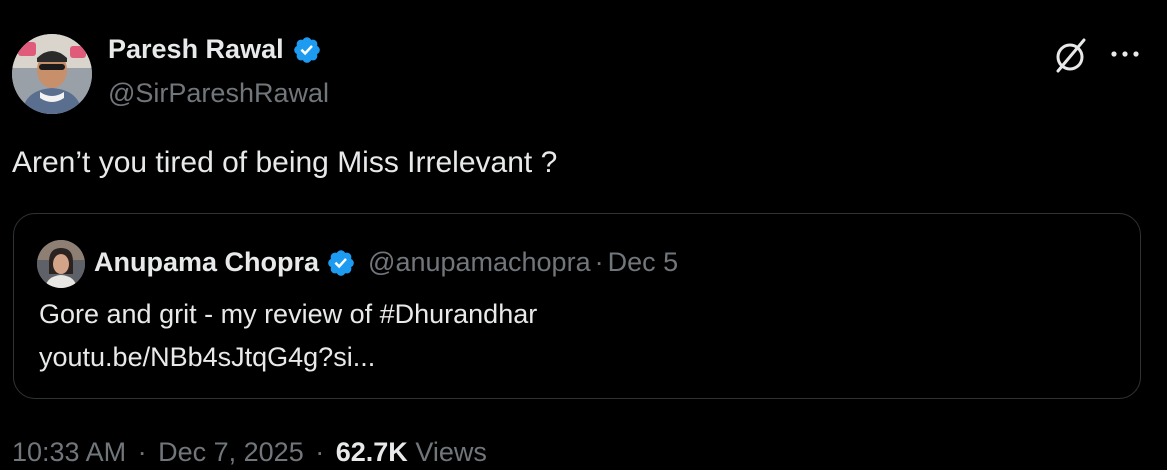 The image size is (1167, 470). I want to click on quoted-author-handle: @anupamachopra, so click(479, 262).